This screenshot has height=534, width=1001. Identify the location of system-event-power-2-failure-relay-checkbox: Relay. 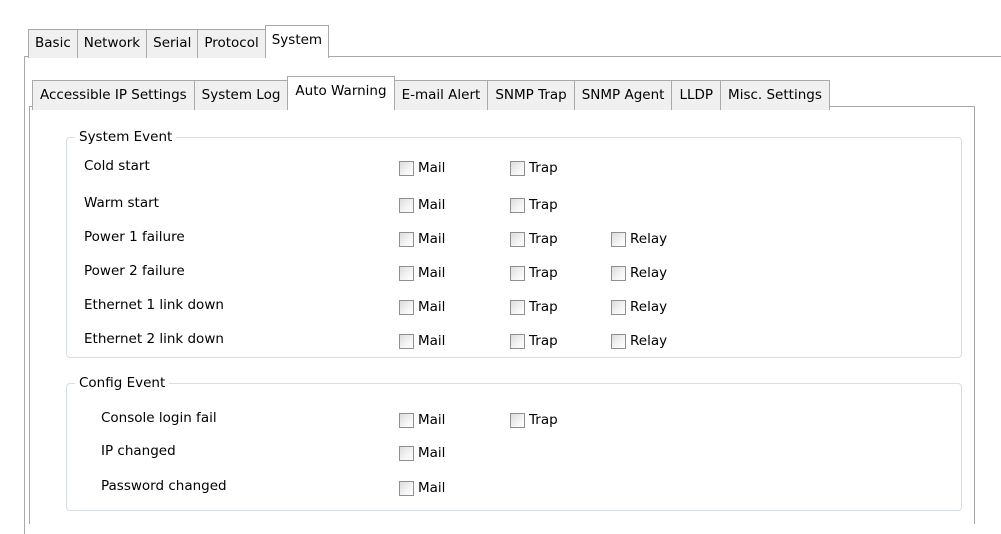
(639, 273).